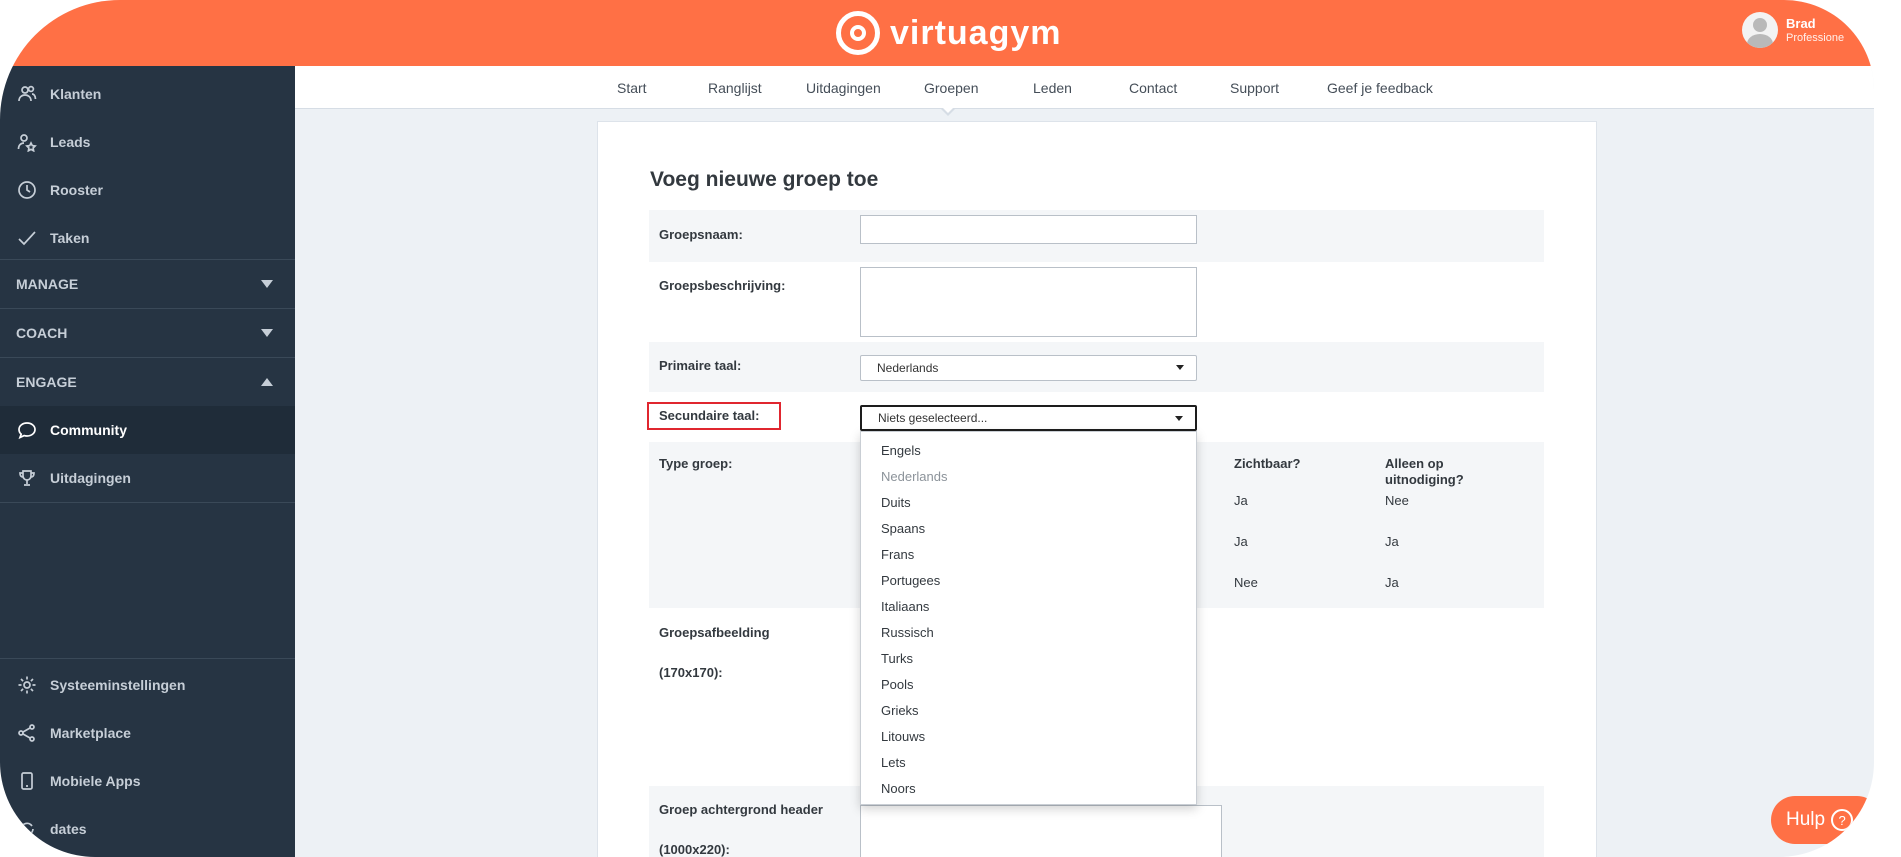  Describe the element at coordinates (896, 502) in the screenshot. I see `dropdown-option: Duits` at that location.